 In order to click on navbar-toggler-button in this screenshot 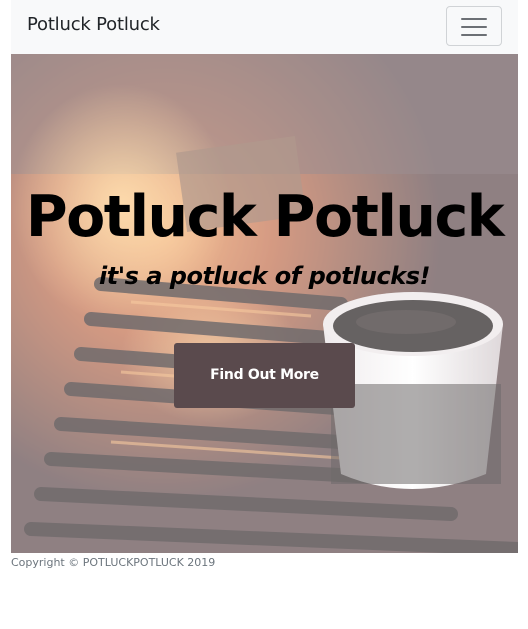, I will do `click(474, 26)`.